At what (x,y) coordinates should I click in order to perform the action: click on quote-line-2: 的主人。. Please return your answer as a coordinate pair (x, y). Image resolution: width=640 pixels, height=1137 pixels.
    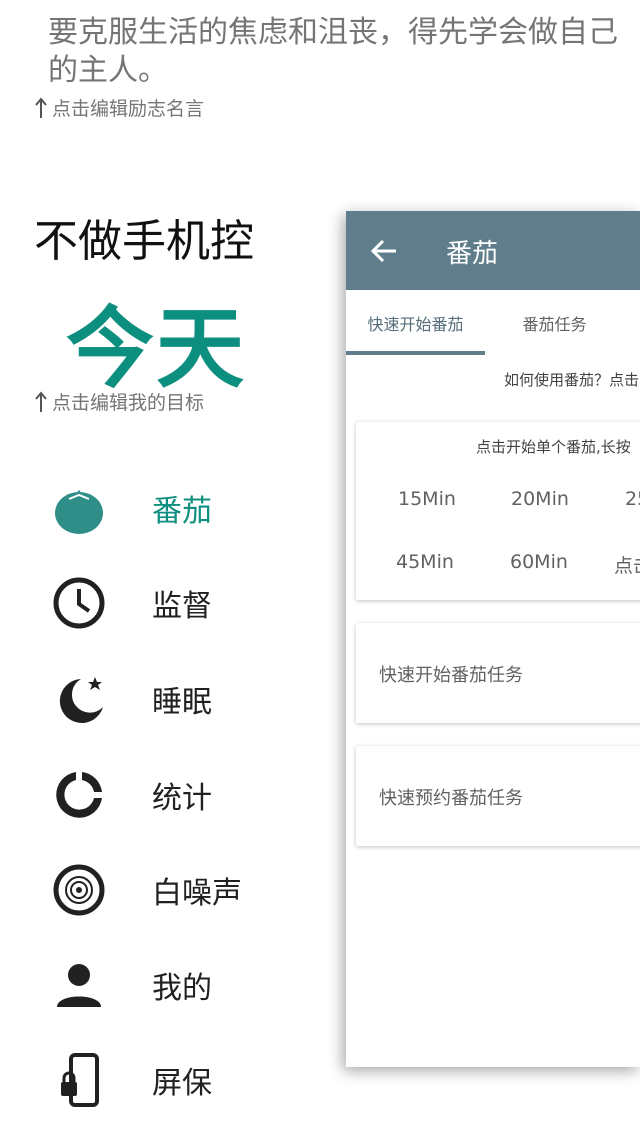
    Looking at the image, I should click on (108, 70).